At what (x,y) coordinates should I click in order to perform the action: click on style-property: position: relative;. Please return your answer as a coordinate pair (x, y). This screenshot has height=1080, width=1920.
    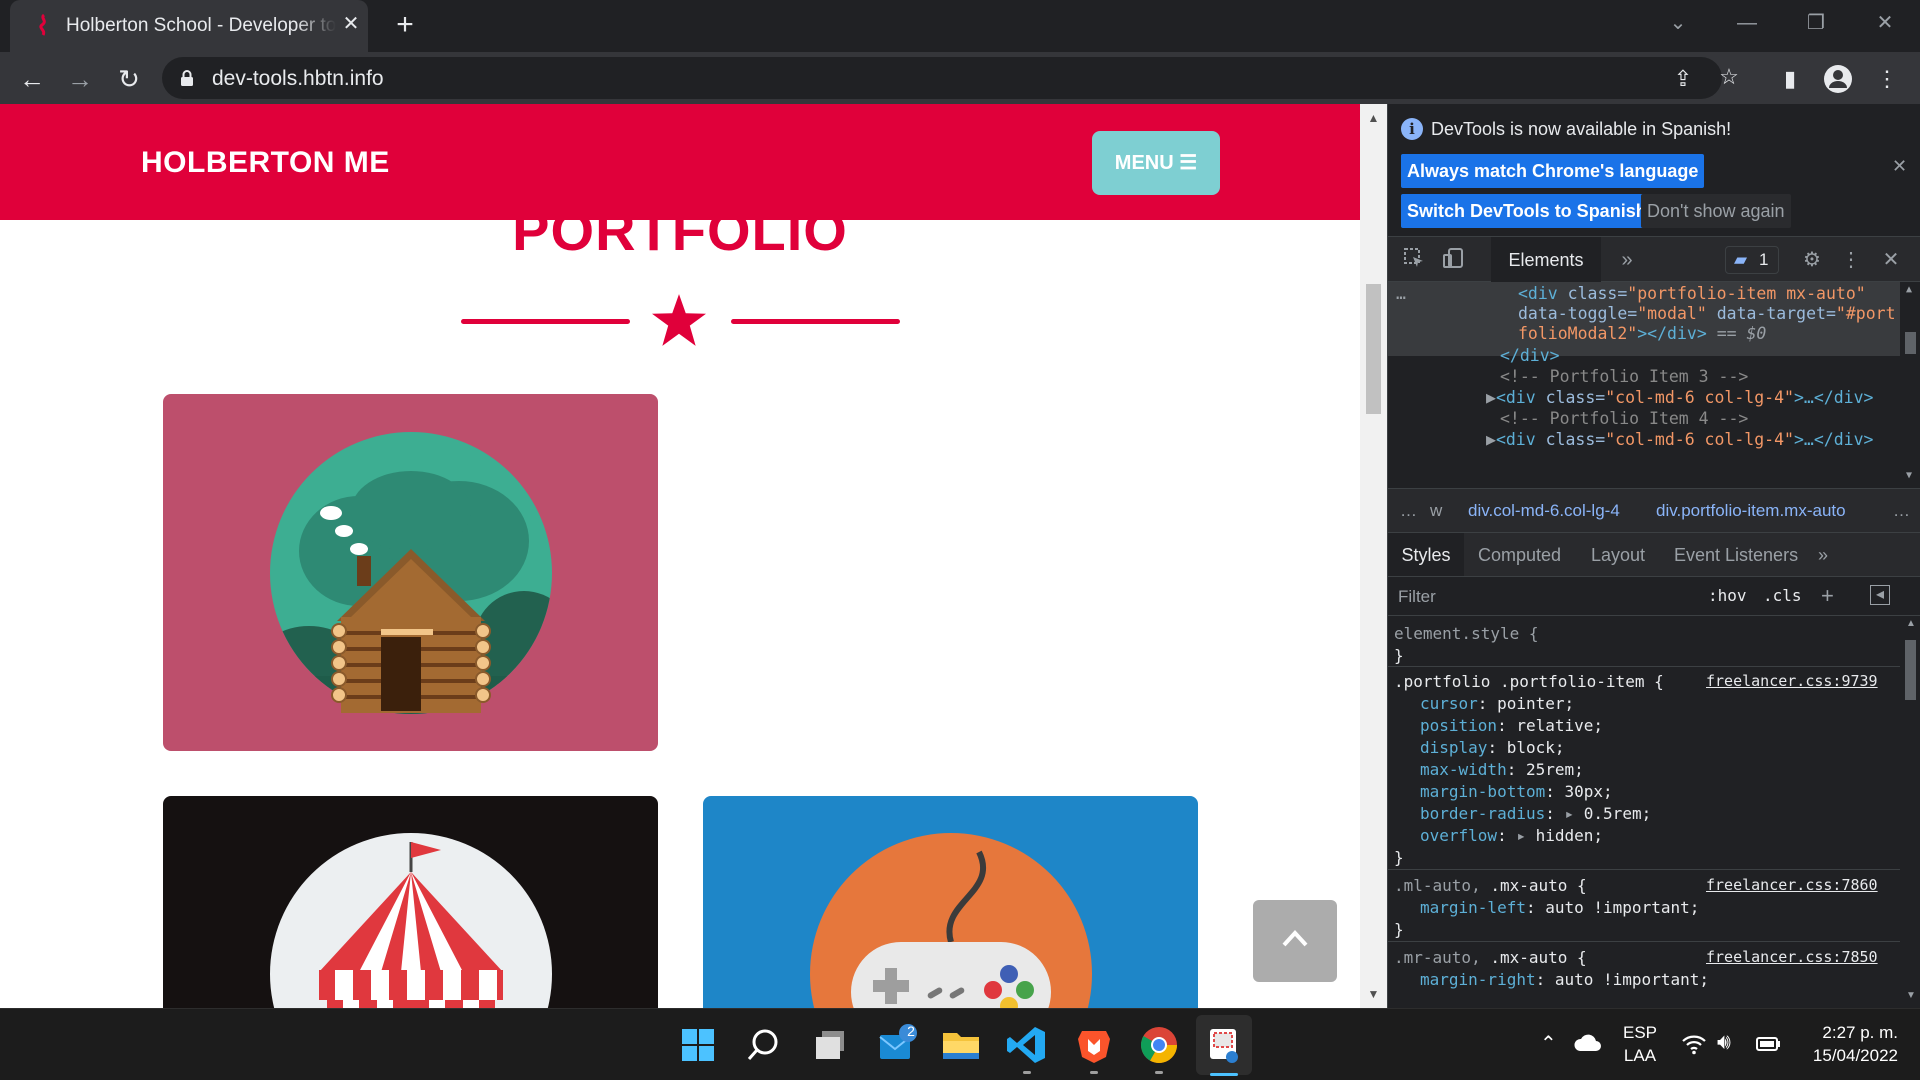
    Looking at the image, I should click on (1511, 725).